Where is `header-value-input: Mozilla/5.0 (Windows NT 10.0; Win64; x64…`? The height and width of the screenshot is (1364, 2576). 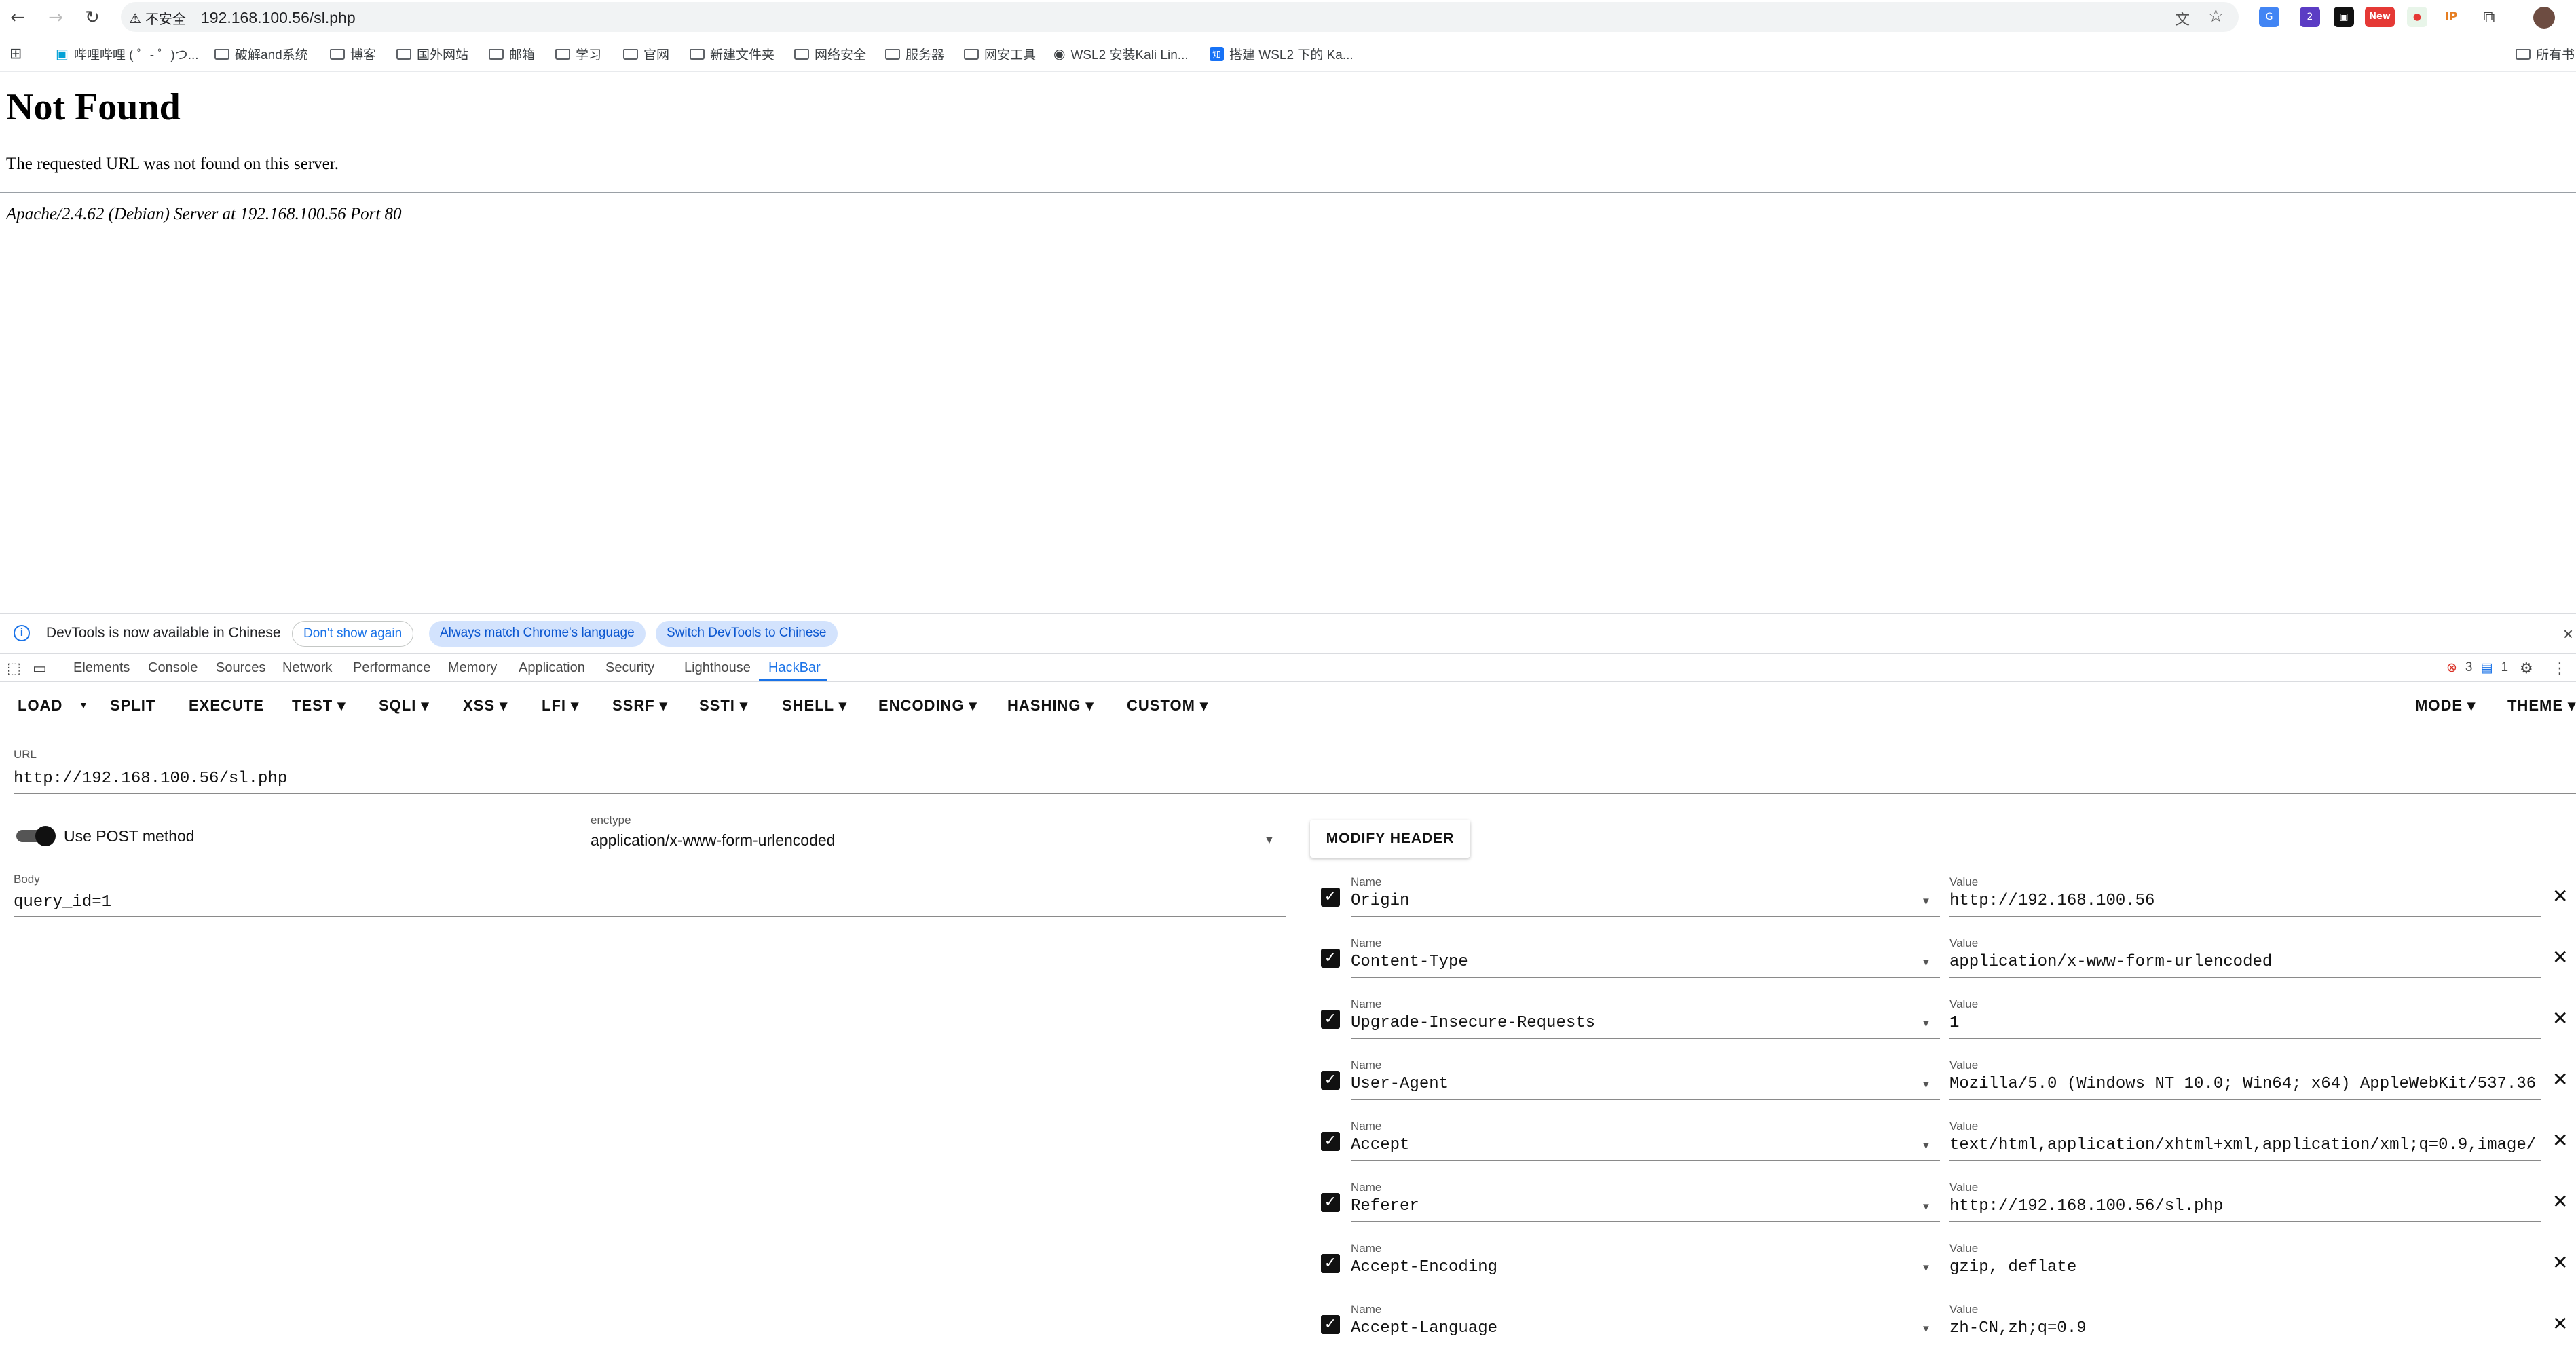
header-value-input: Mozilla/5.0 (Windows NT 10.0; Win64; x64… is located at coordinates (2244, 1084).